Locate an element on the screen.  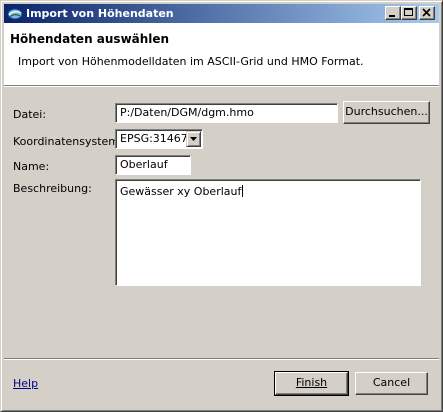
title-bar: Import von Höhendaten is located at coordinates (221, 13).